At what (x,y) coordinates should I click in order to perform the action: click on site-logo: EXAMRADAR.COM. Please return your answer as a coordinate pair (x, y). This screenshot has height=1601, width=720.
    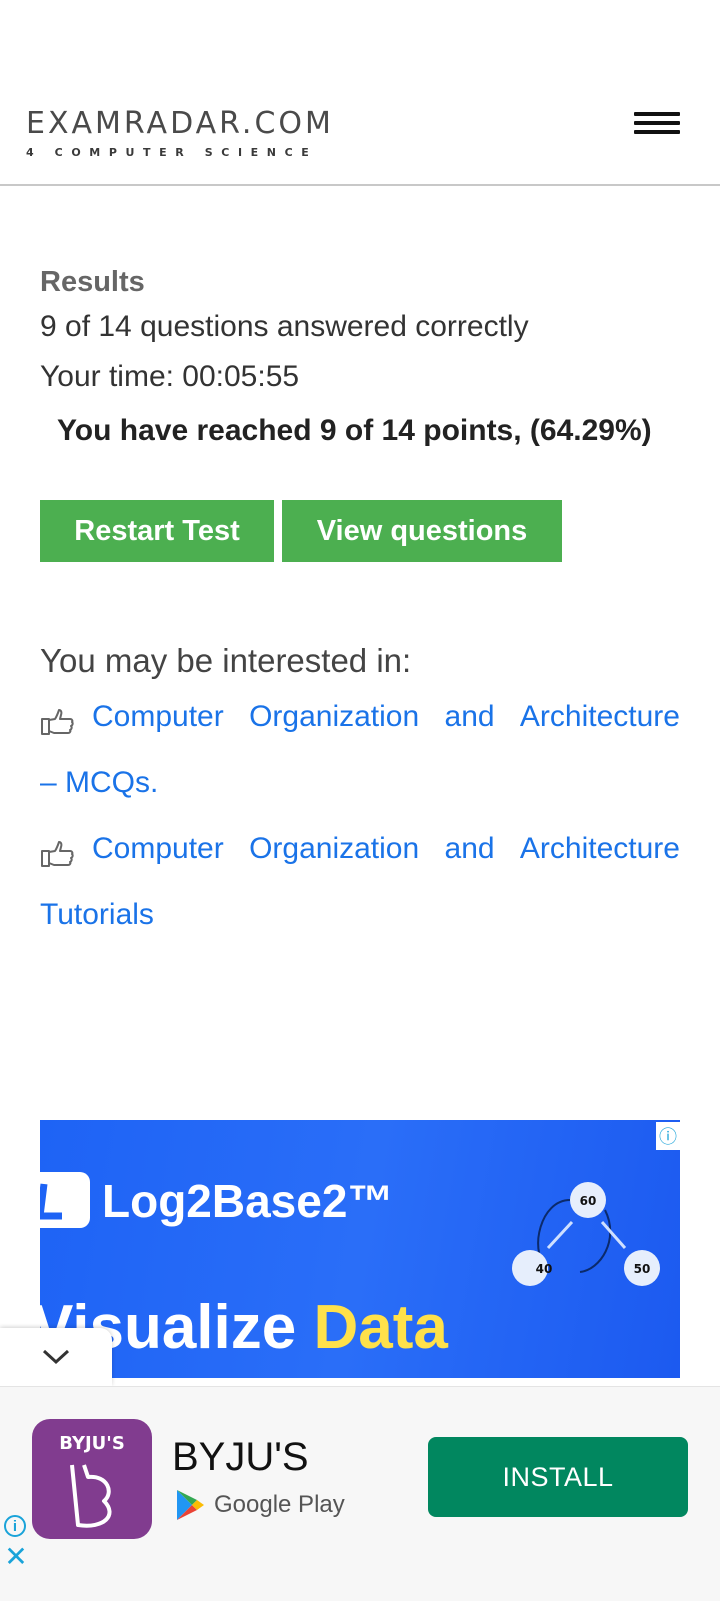
    Looking at the image, I should click on (180, 124).